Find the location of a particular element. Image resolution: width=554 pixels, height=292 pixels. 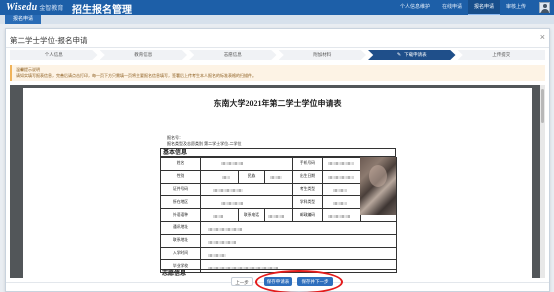

nav-item-online-apply: 在线申请 is located at coordinates (452, 7).